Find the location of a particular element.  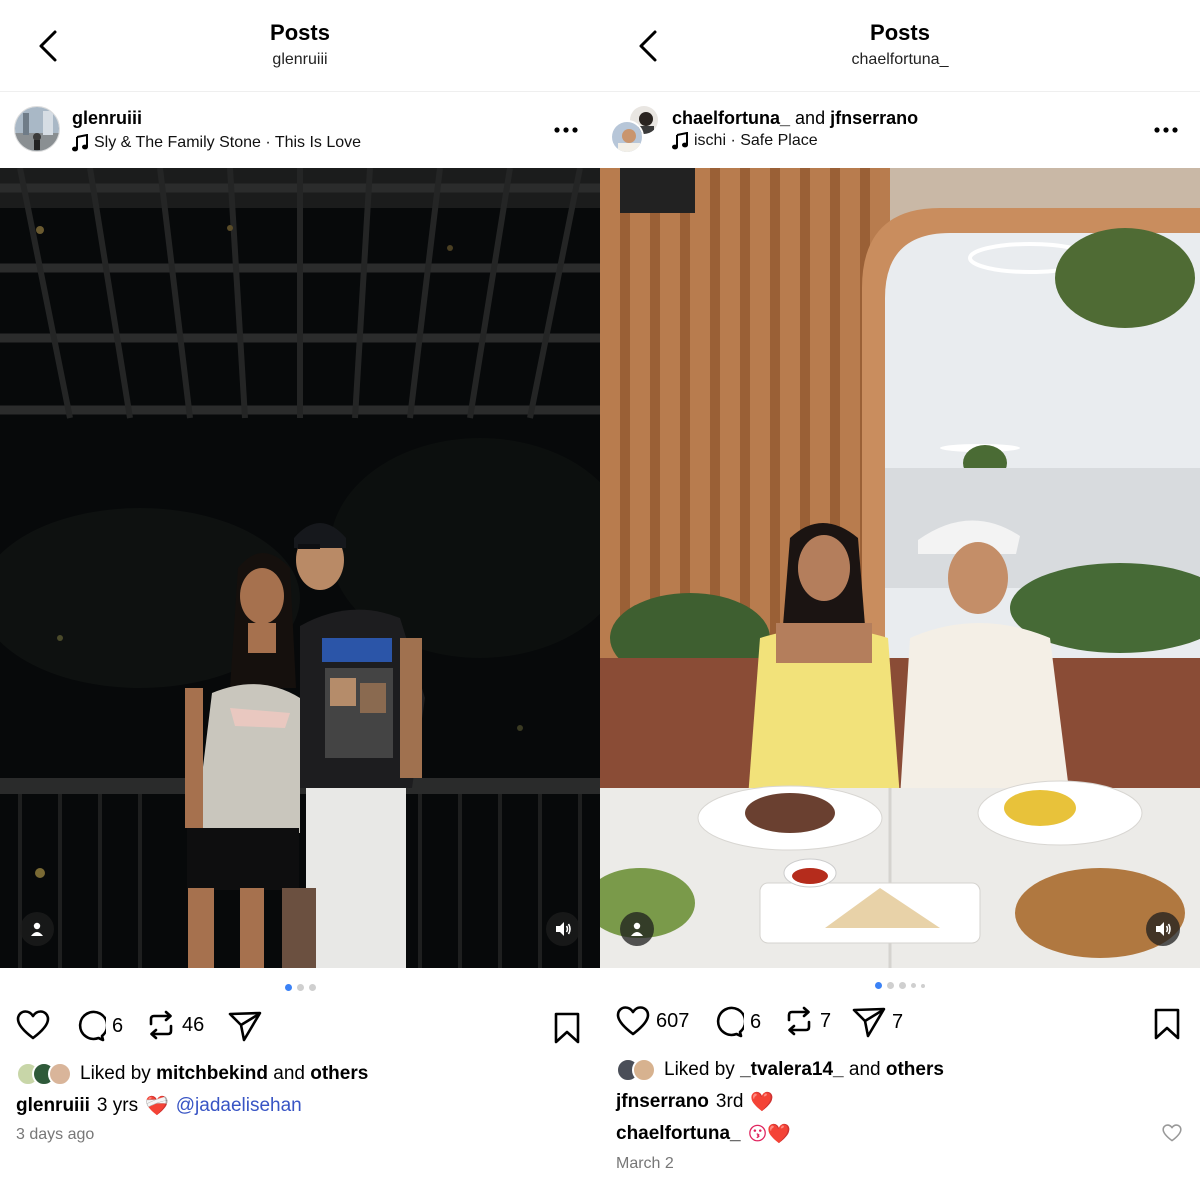

post-username: glenruiii is located at coordinates (107, 118).